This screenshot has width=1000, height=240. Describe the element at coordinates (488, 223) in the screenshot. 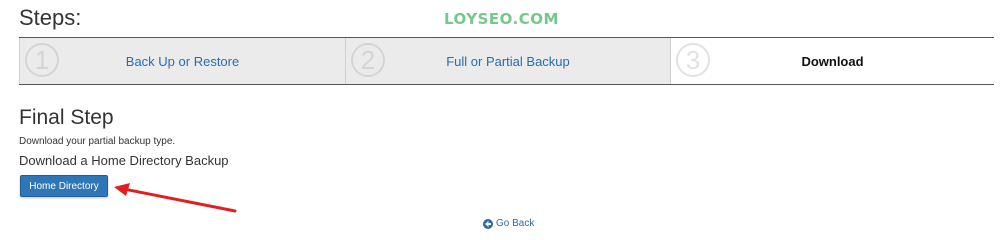

I see `circle-arrow-left-icon` at that location.